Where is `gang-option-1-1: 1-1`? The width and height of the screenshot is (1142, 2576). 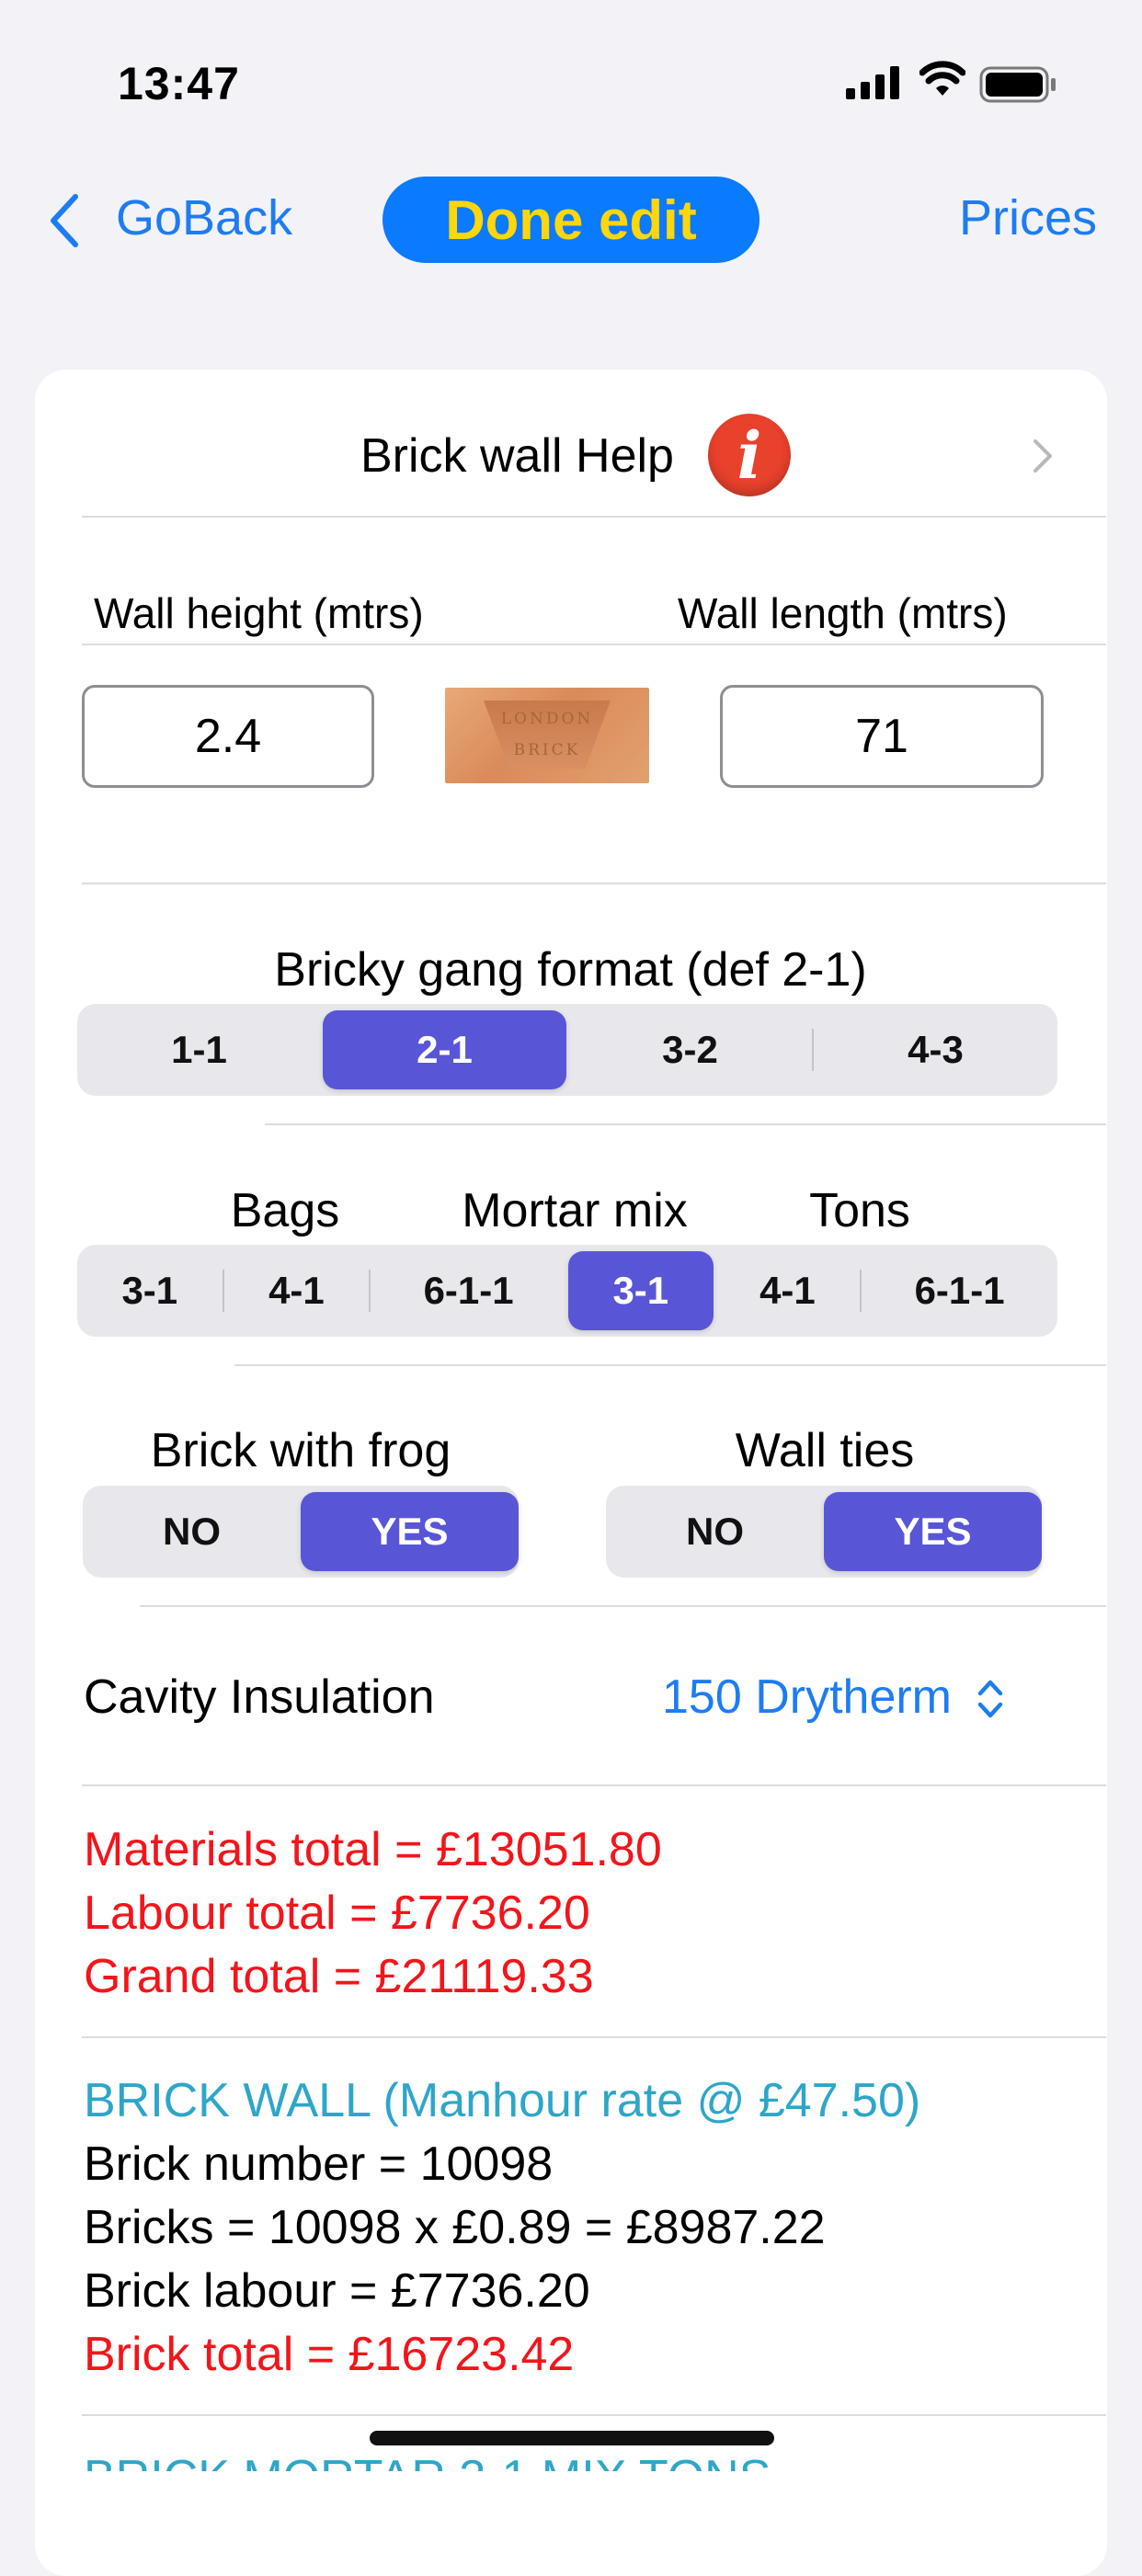 gang-option-1-1: 1-1 is located at coordinates (199, 1049).